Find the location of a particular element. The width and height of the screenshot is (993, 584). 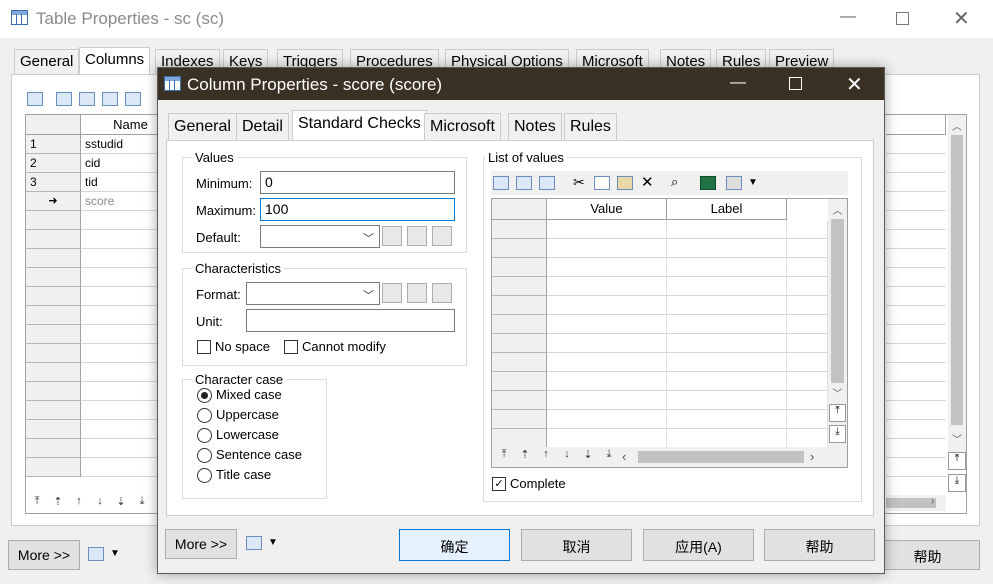

more-button: More >> is located at coordinates (201, 544).